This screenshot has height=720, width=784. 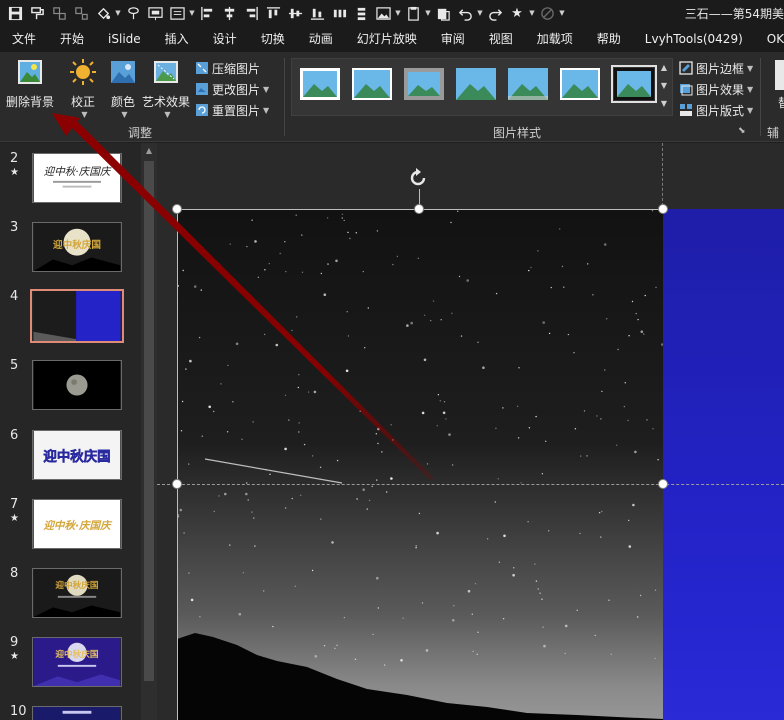 I want to click on picture-border-button: 图片边框 ▼, so click(x=716, y=68).